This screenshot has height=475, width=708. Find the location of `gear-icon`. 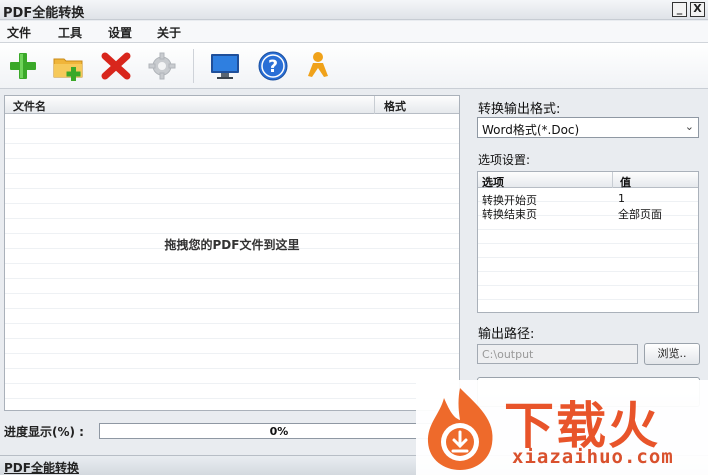

gear-icon is located at coordinates (162, 66).